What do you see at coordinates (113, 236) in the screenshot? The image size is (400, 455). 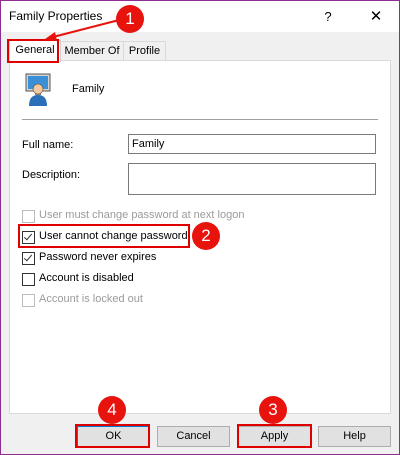 I see `checkbox-label: User cannot change password` at bounding box center [113, 236].